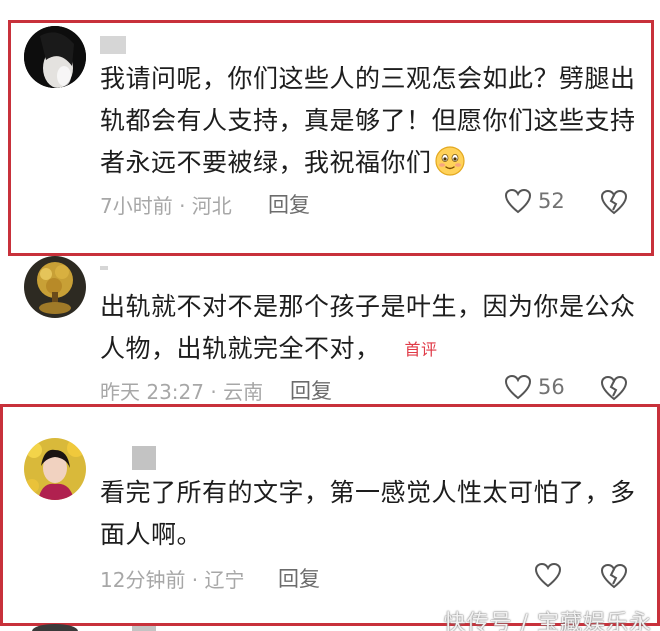 This screenshot has width=660, height=631. Describe the element at coordinates (551, 201) in the screenshot. I see `like-count: 52` at that location.